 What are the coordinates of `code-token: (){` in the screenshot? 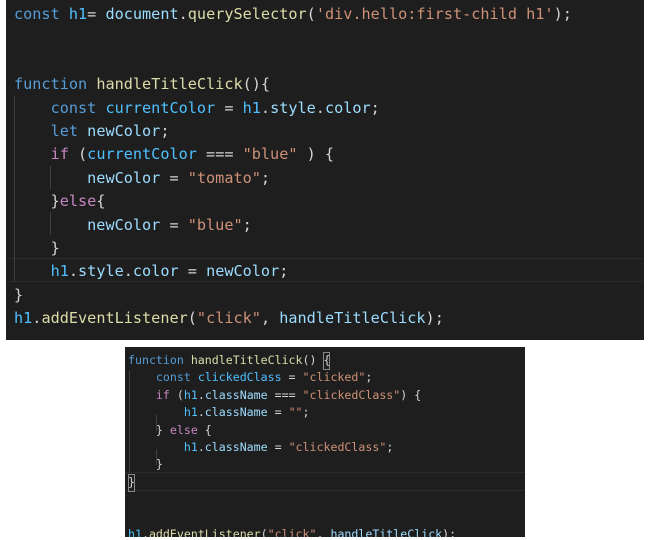 It's located at (256, 84).